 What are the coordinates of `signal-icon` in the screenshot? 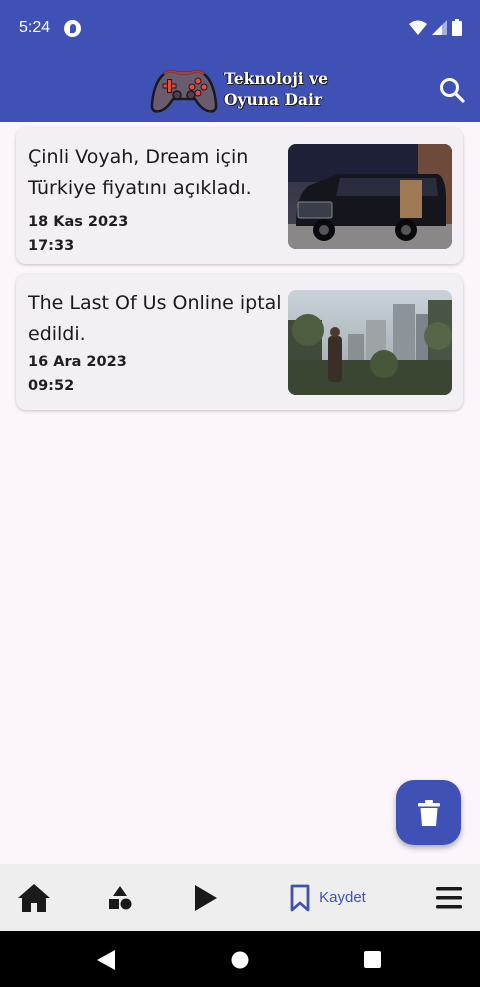 It's located at (439, 27).